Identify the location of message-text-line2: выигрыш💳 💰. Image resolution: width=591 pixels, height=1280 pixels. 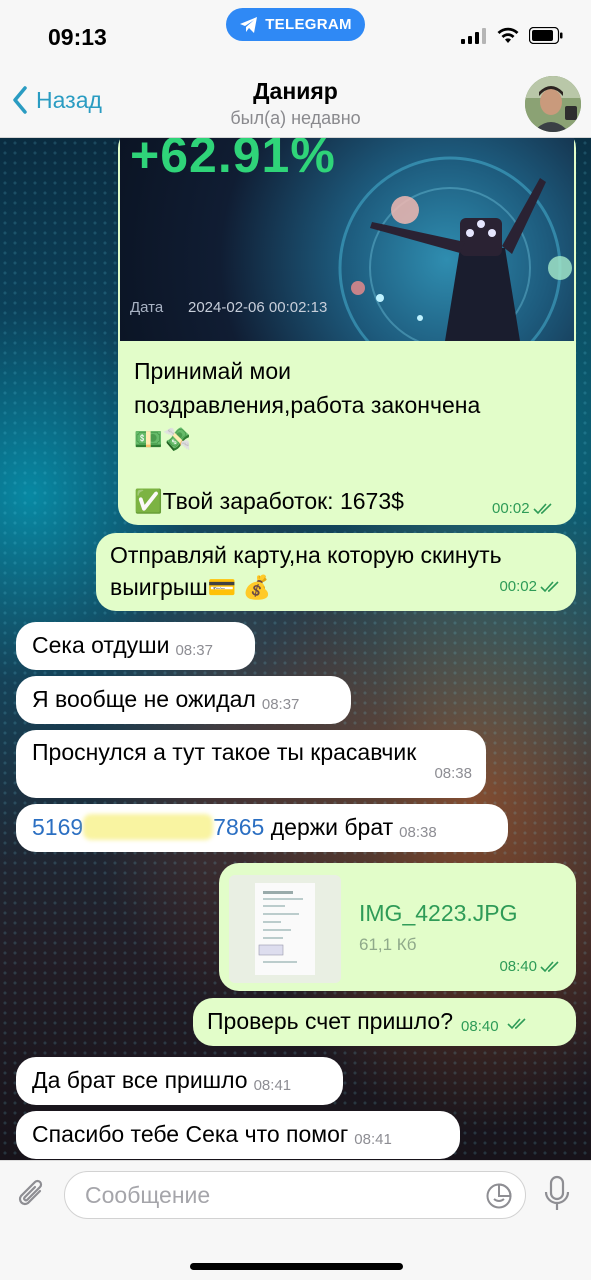
(191, 587).